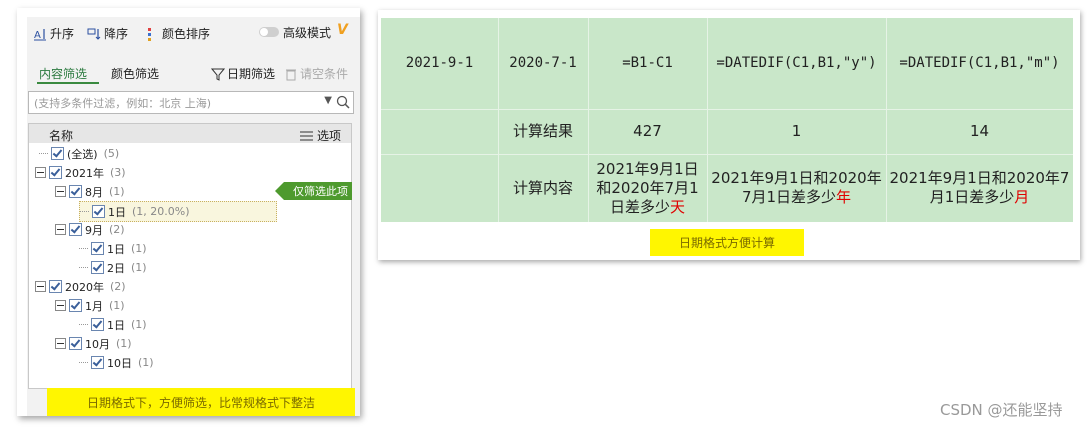 This screenshot has height=428, width=1091. What do you see at coordinates (149, 34) in the screenshot?
I see `color-sort-icon` at bounding box center [149, 34].